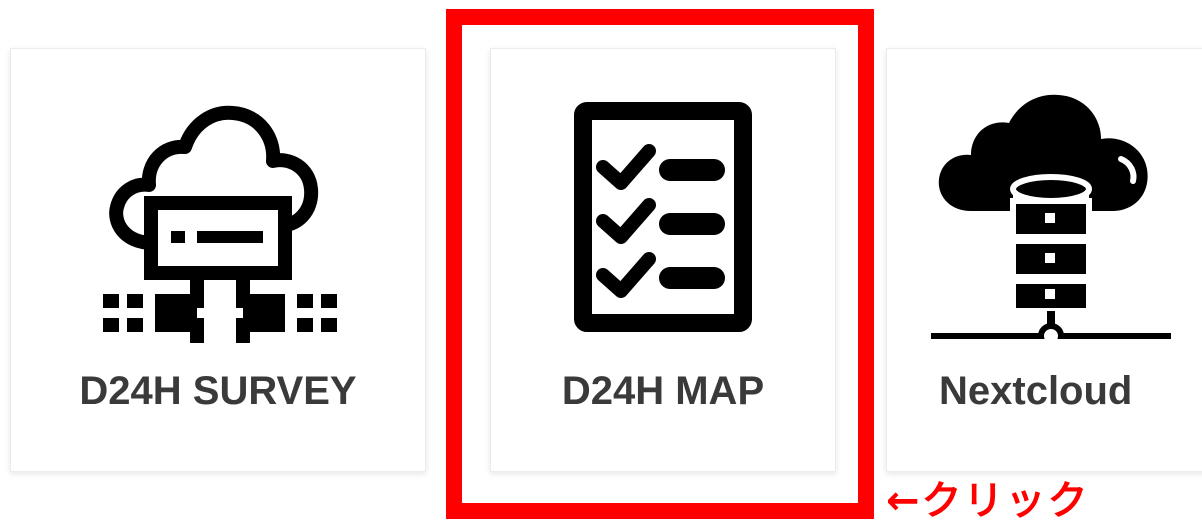 This screenshot has height=528, width=1202. What do you see at coordinates (1051, 216) in the screenshot?
I see `cloud-database-icon` at bounding box center [1051, 216].